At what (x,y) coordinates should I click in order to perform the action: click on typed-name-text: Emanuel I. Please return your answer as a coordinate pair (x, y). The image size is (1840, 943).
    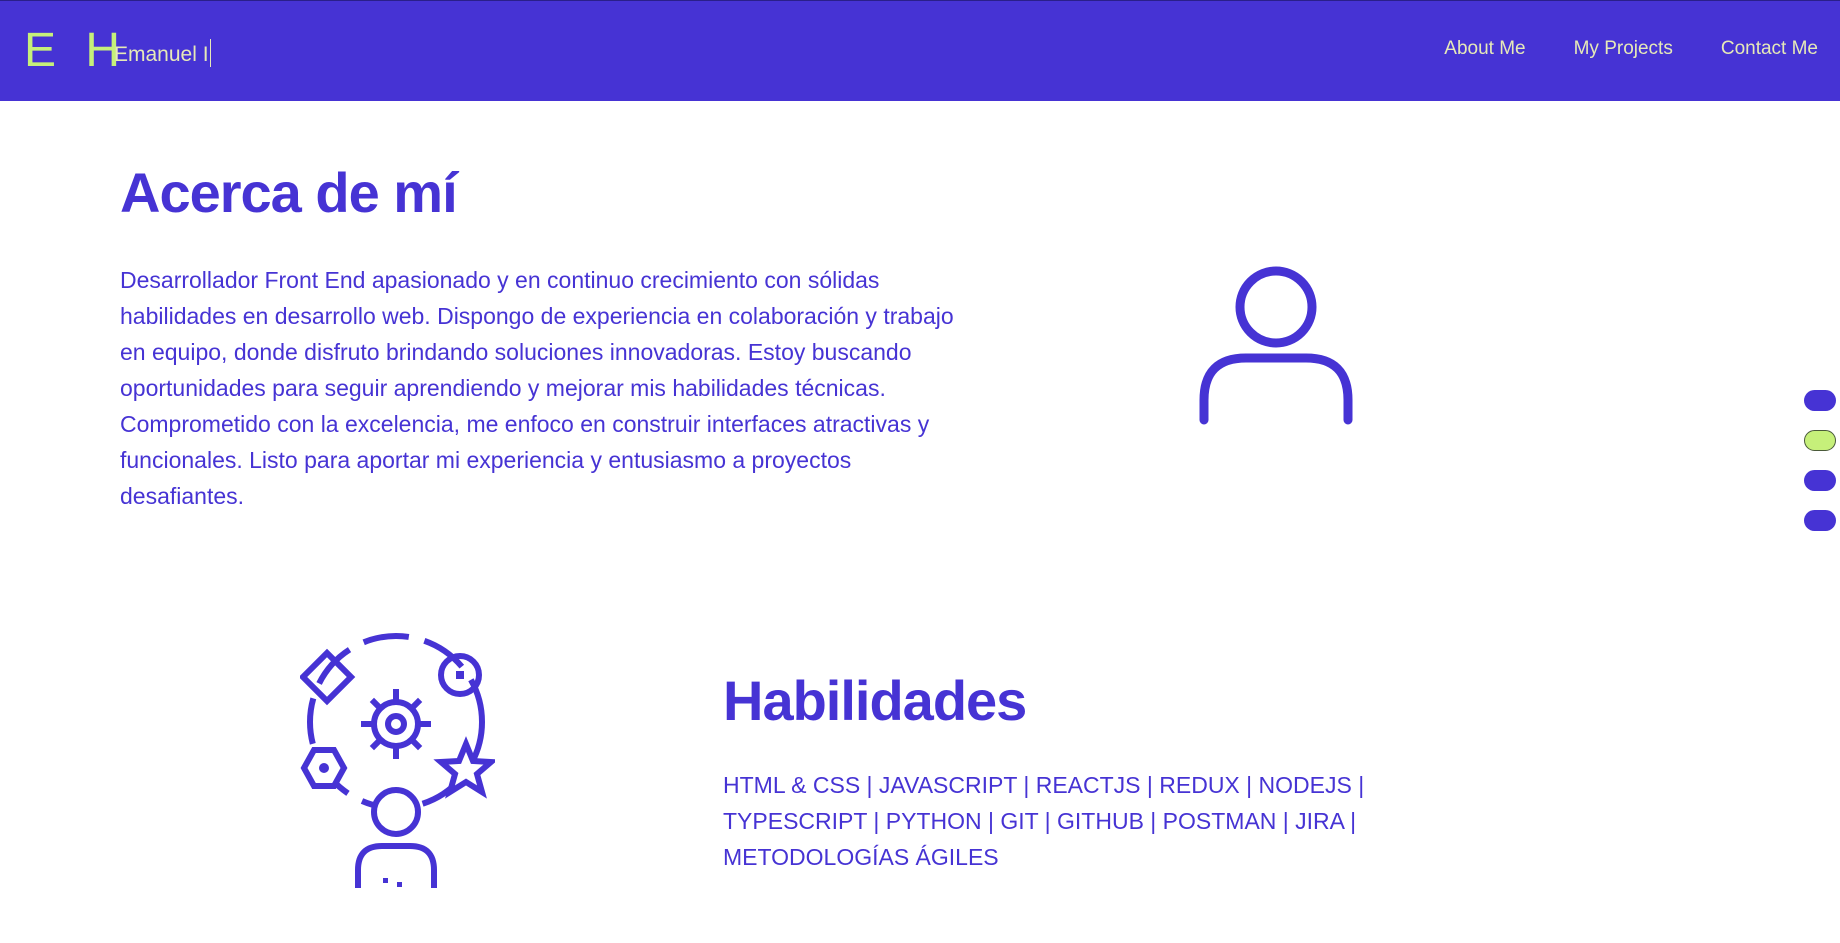
    Looking at the image, I should click on (161, 54).